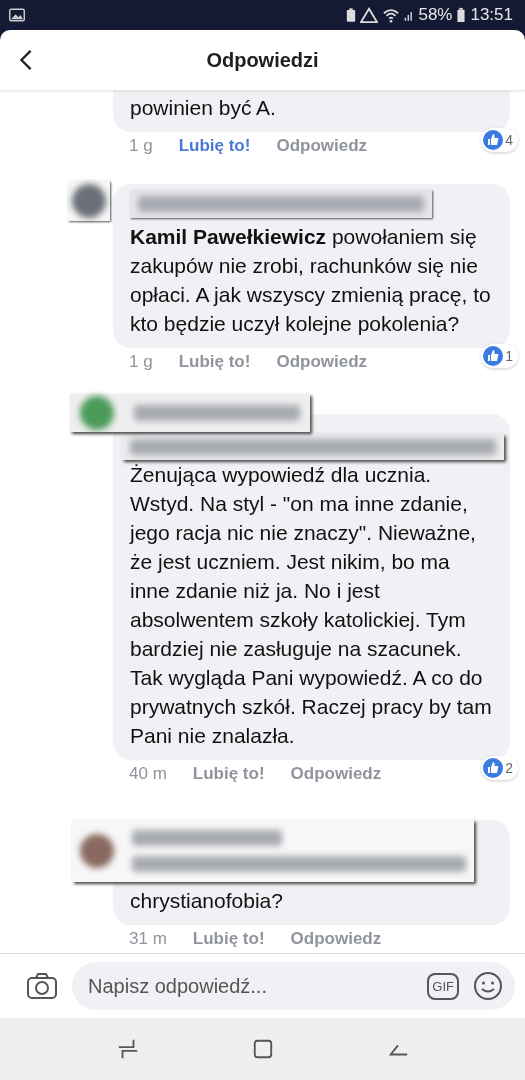 Image resolution: width=525 pixels, height=1080 pixels. What do you see at coordinates (203, 108) in the screenshot?
I see `comment-text: powinien być A.` at bounding box center [203, 108].